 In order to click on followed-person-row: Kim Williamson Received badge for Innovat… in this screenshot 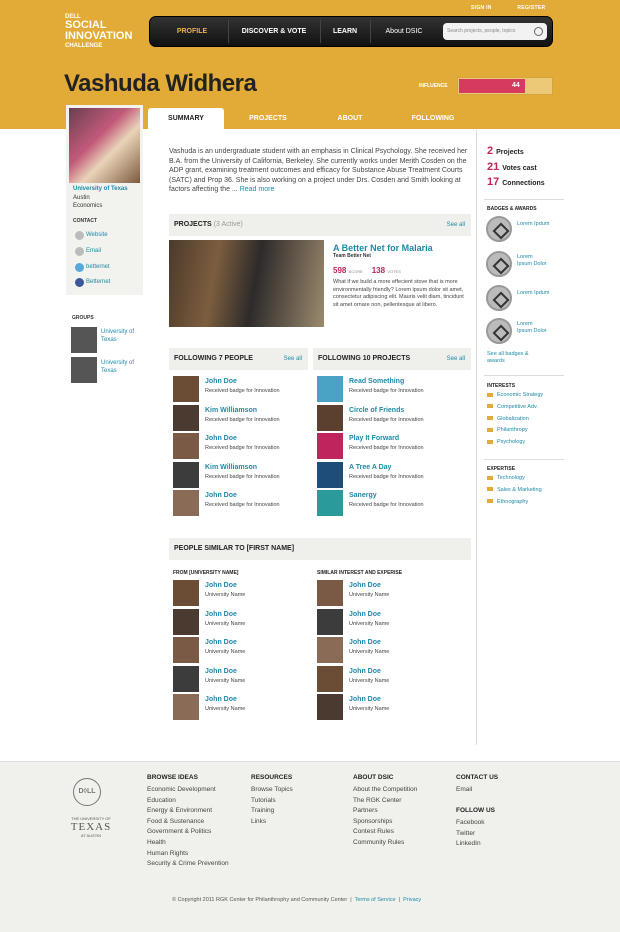, I will do `click(240, 474)`.